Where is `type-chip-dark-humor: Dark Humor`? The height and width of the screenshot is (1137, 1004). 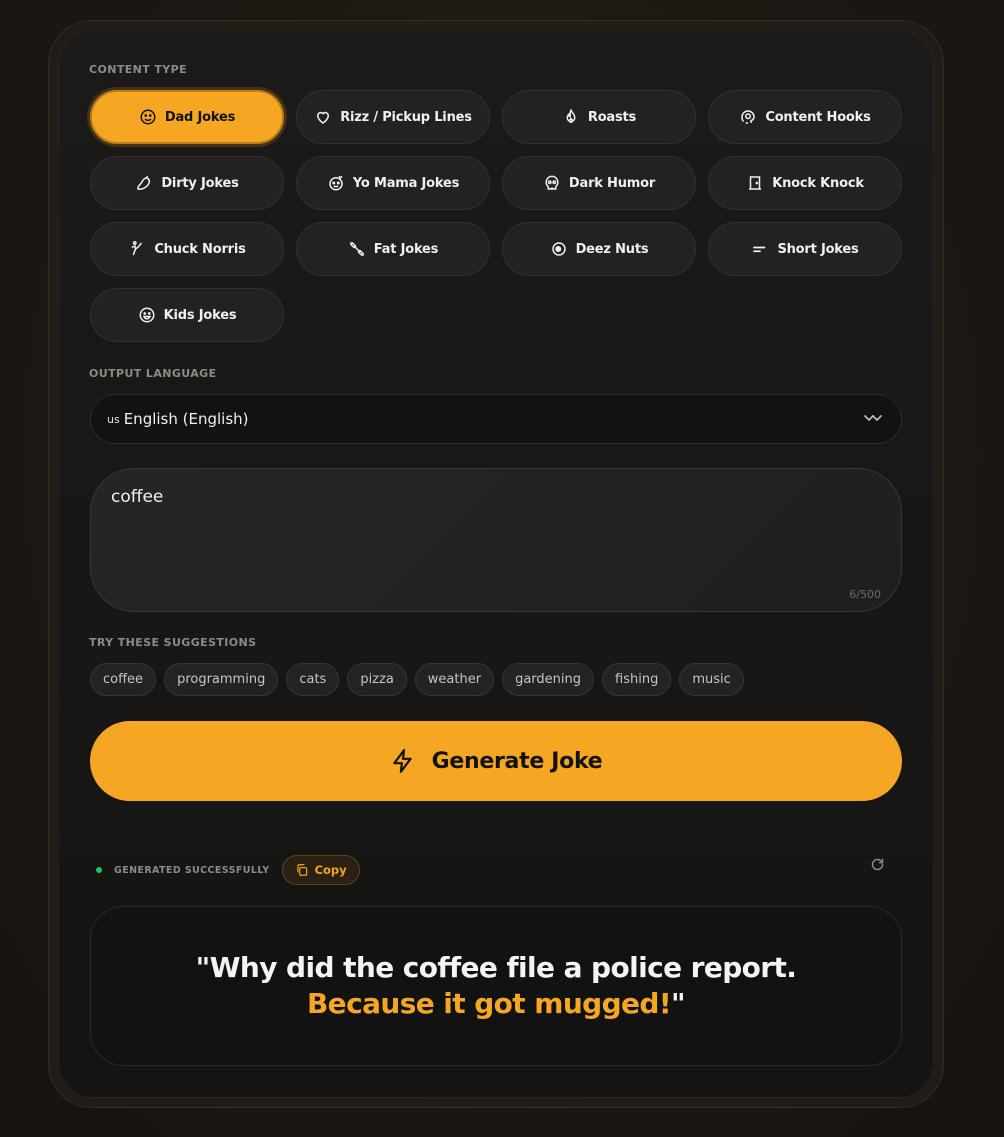 type-chip-dark-humor: Dark Humor is located at coordinates (599, 183).